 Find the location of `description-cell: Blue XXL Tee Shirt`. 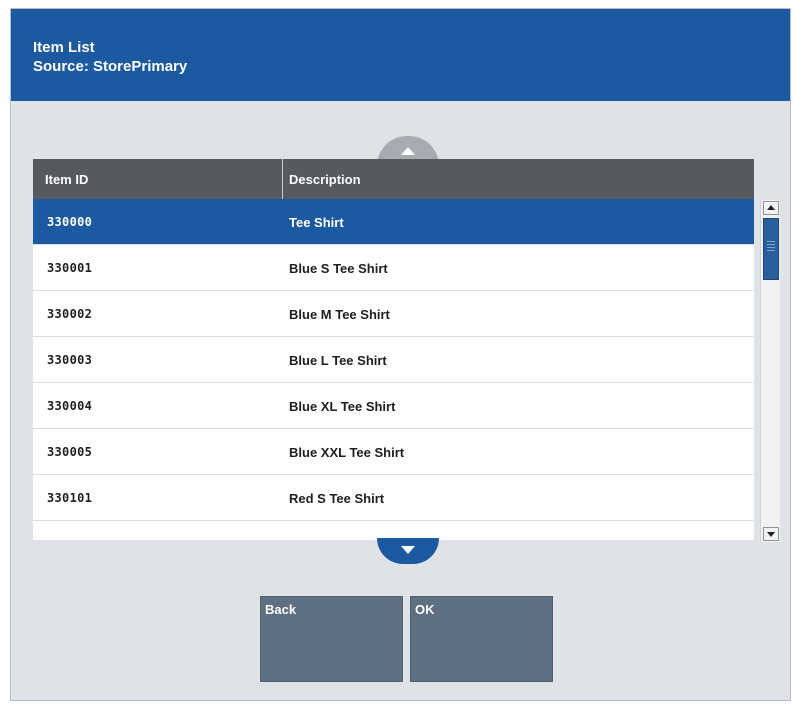

description-cell: Blue XXL Tee Shirt is located at coordinates (347, 452).